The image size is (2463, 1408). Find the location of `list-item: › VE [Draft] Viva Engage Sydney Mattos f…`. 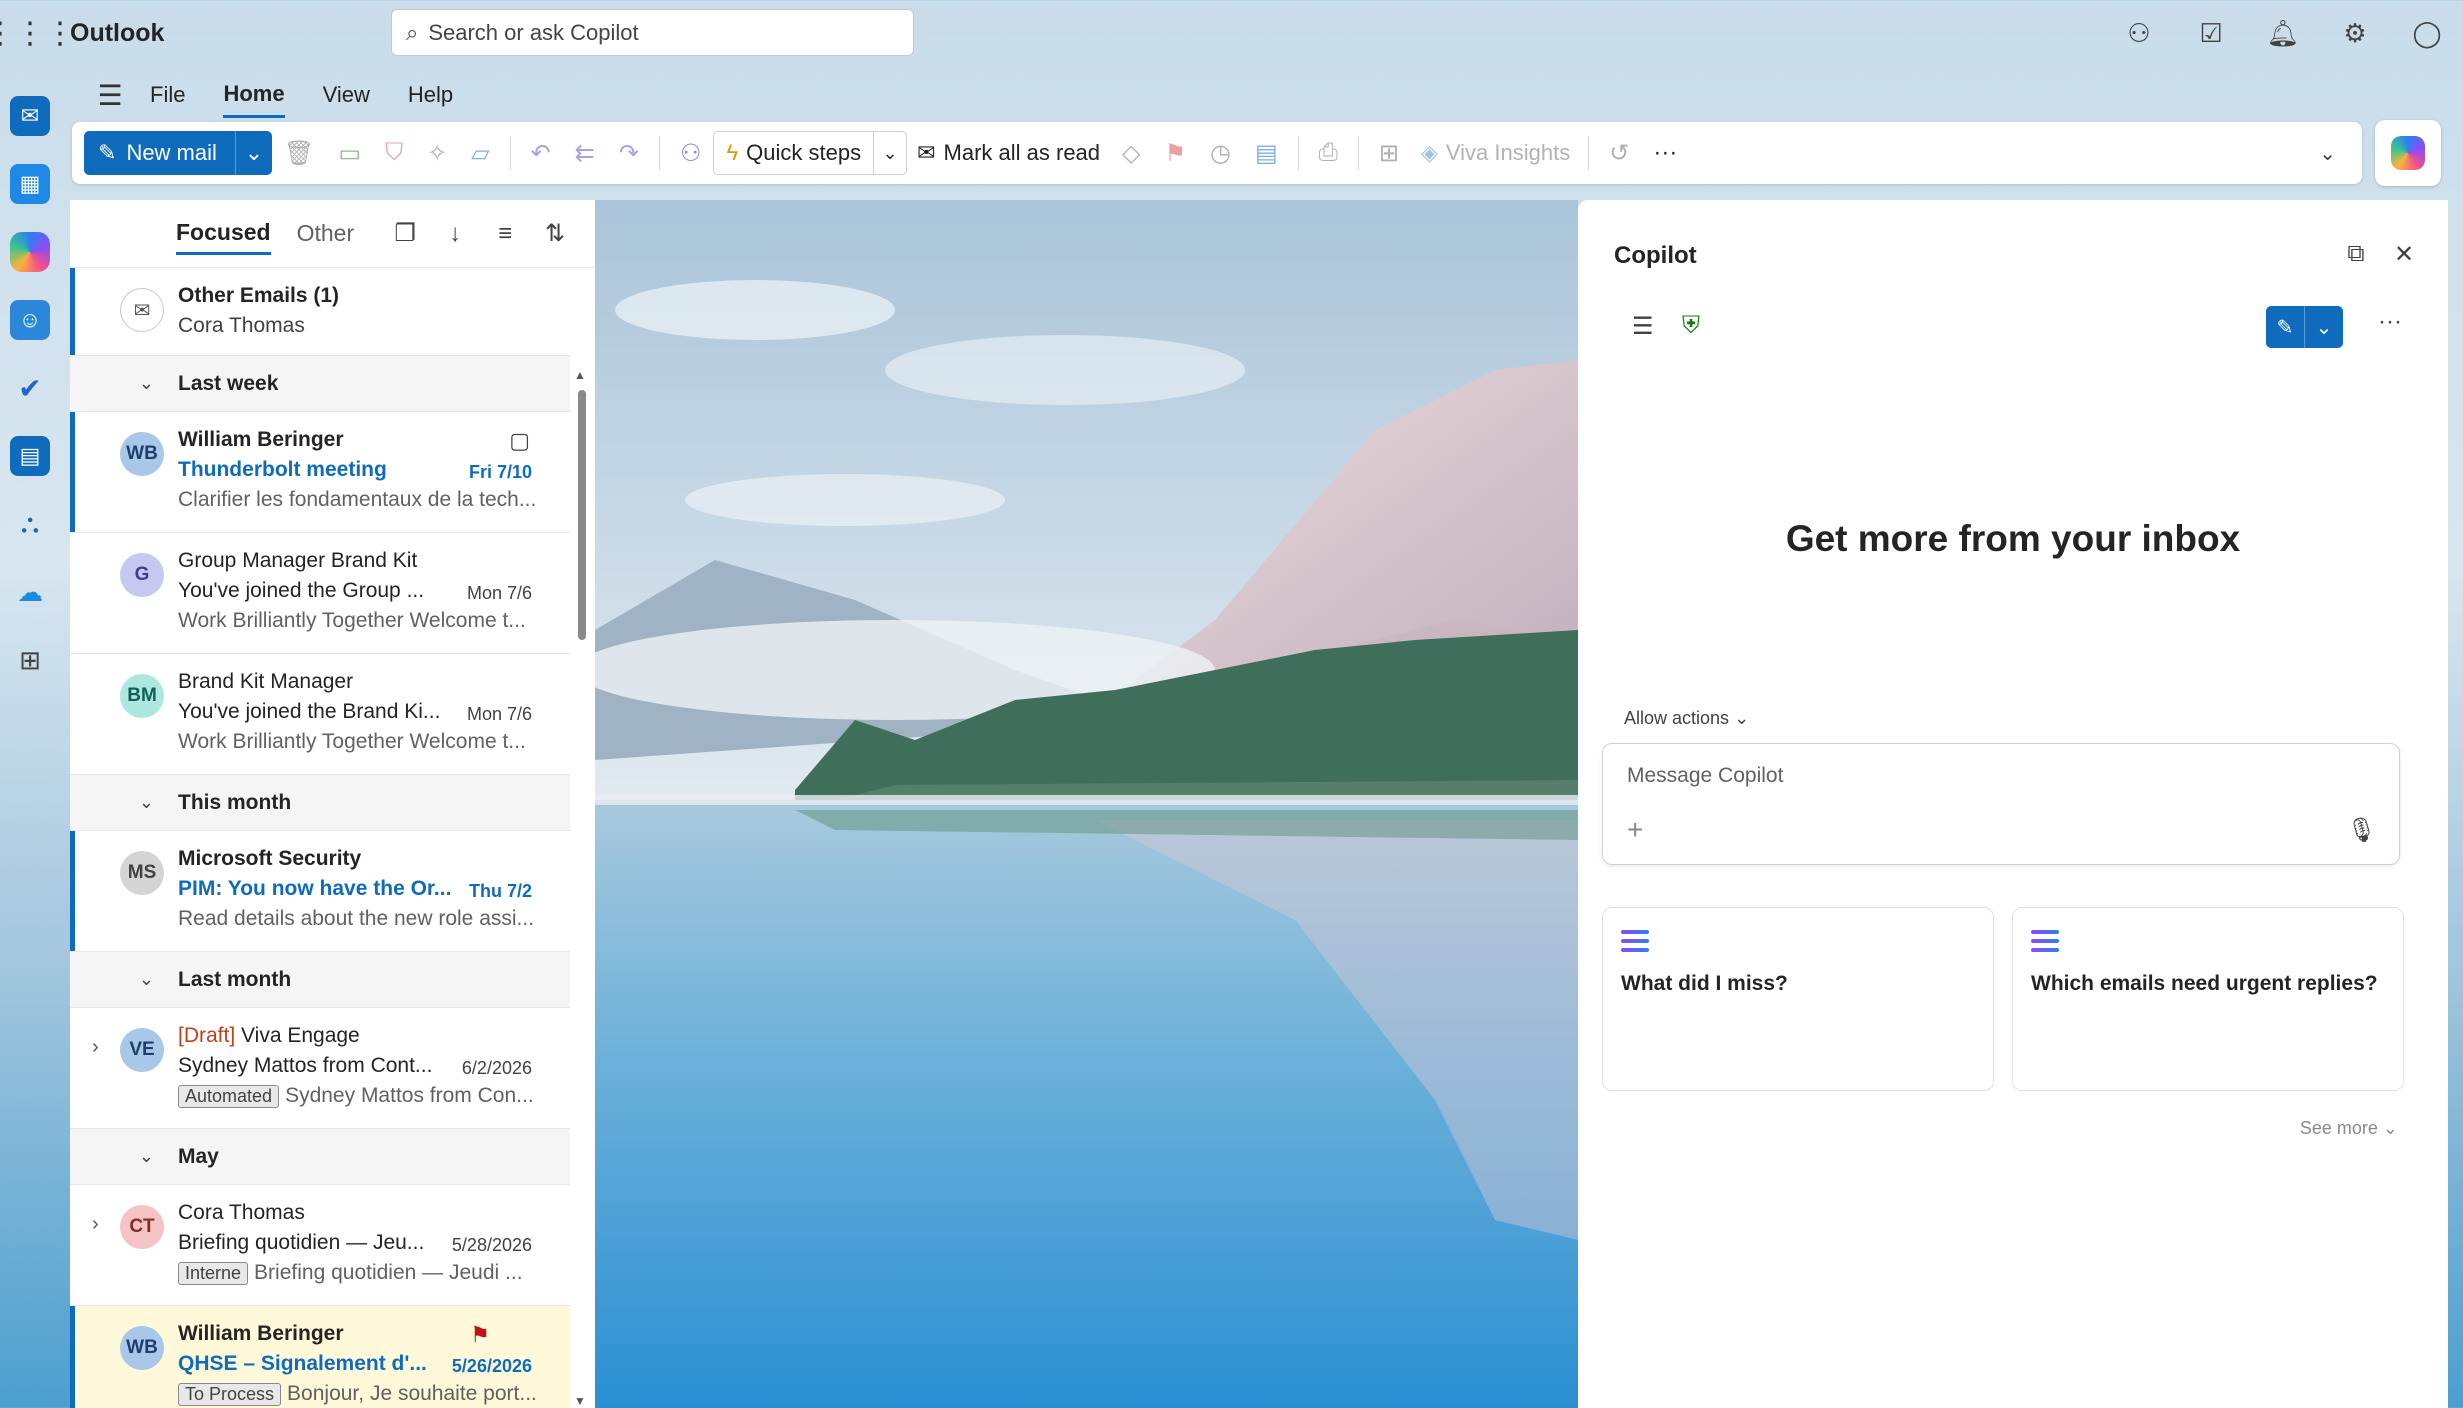

list-item: › VE [Draft] Viva Engage Sydney Mattos f… is located at coordinates (320, 1068).